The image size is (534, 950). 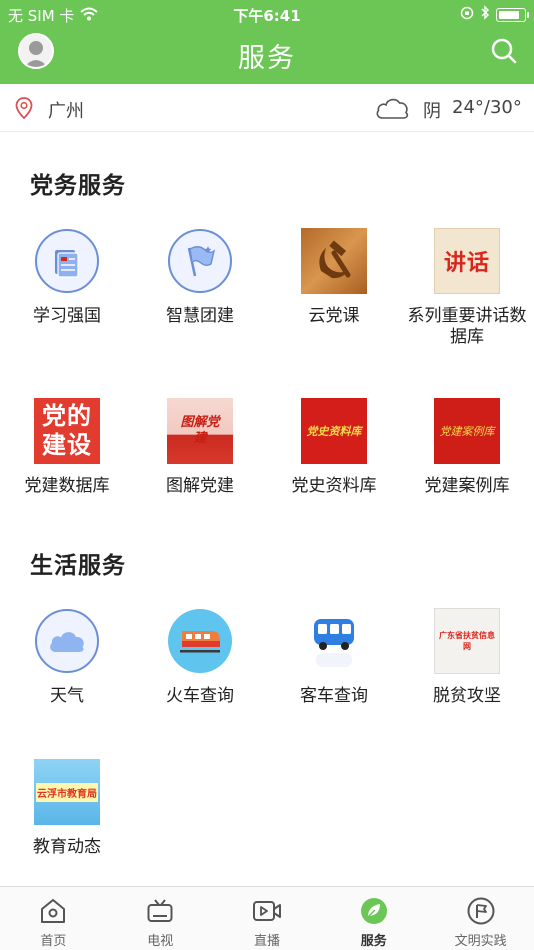 I want to click on service-item-weather: 天气, so click(x=67, y=657).